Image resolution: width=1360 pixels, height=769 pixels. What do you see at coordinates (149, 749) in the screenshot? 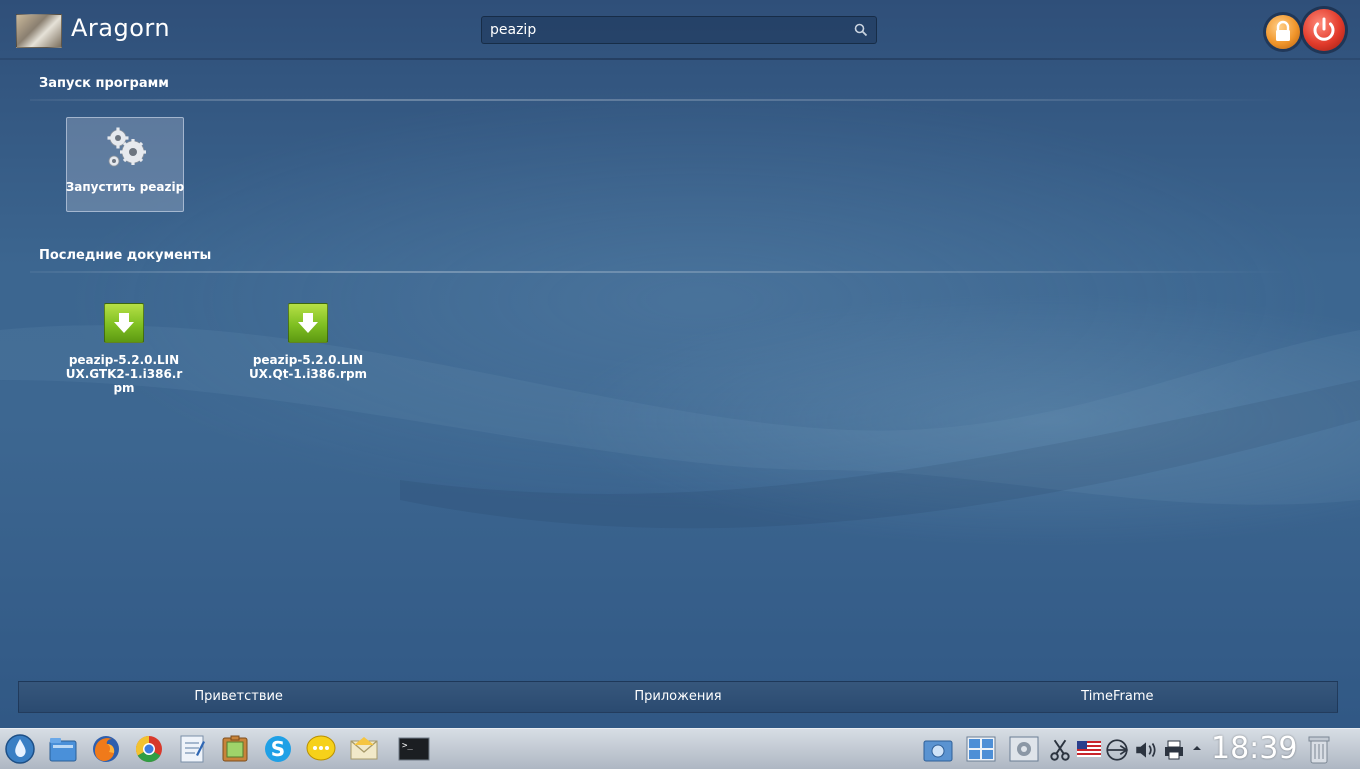
I see `chrome-icon` at bounding box center [149, 749].